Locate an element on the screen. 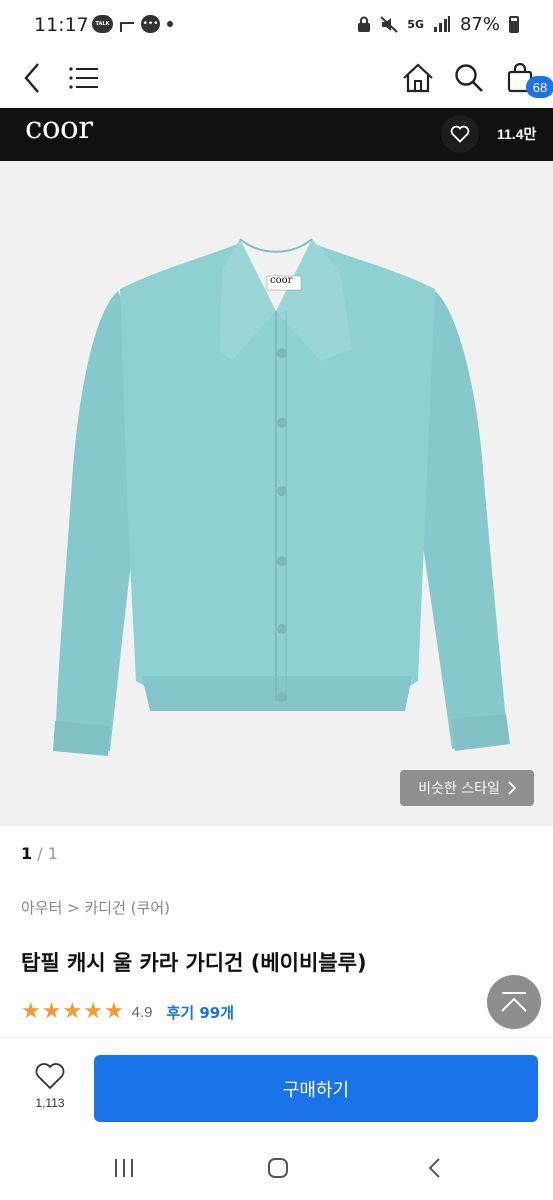 The height and width of the screenshot is (1200, 553). cart-count-badge: 68 is located at coordinates (539, 87).